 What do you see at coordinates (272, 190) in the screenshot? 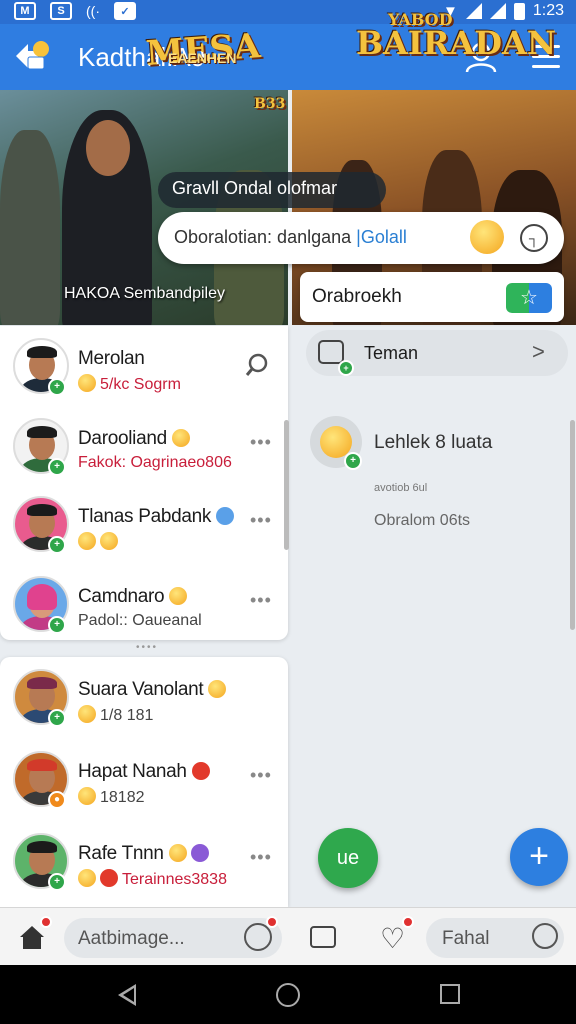
I see `tooltip: Gravll Ondal olofmar` at bounding box center [272, 190].